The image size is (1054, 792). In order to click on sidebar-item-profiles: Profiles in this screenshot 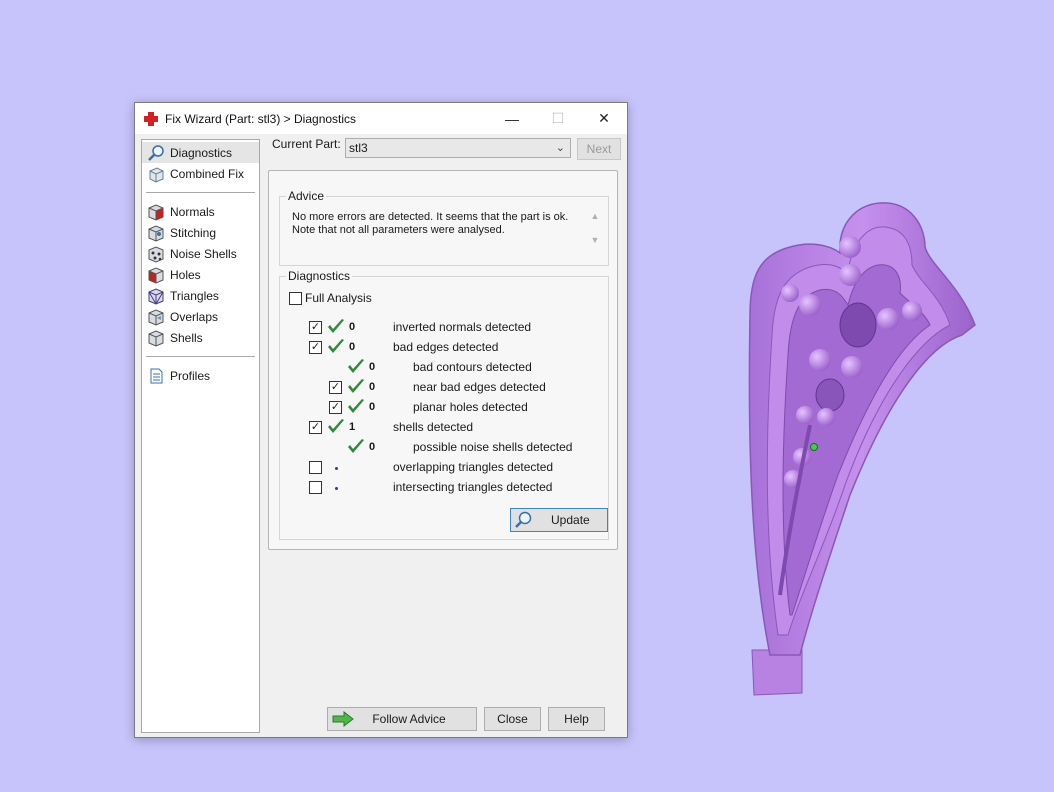, I will do `click(200, 375)`.